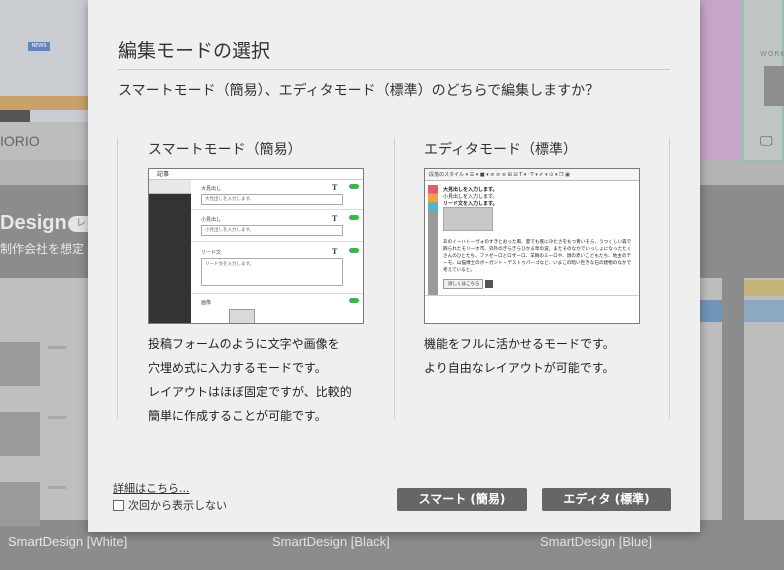  What do you see at coordinates (45, 61) in the screenshot?
I see `template-thumbnail: NEWS` at bounding box center [45, 61].